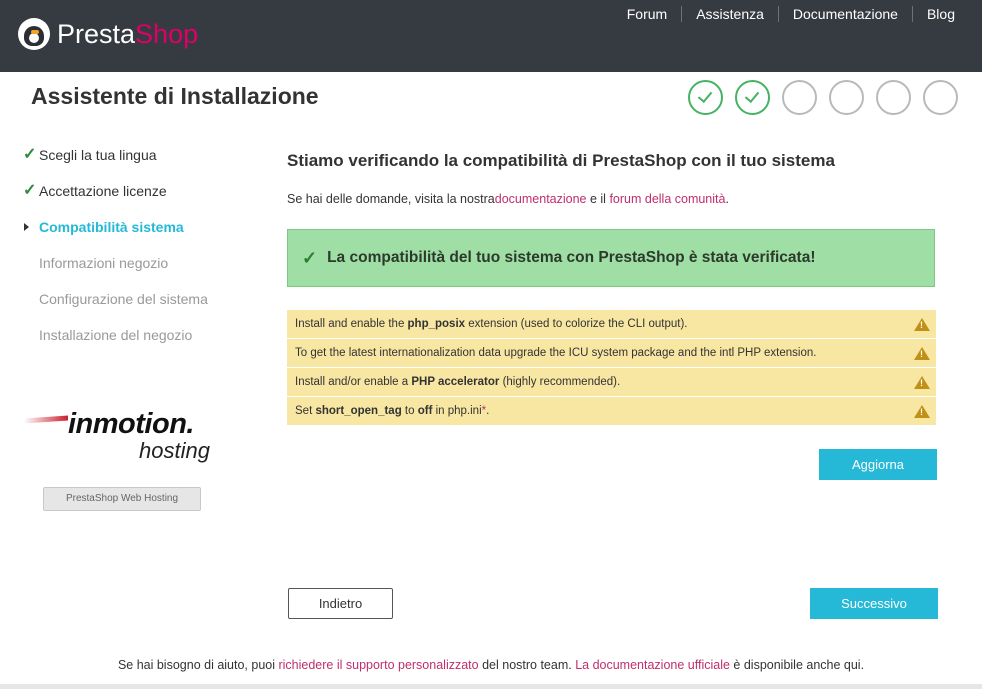 The image size is (982, 689). Describe the element at coordinates (752, 97) in the screenshot. I see `step-2-check-icon` at that location.